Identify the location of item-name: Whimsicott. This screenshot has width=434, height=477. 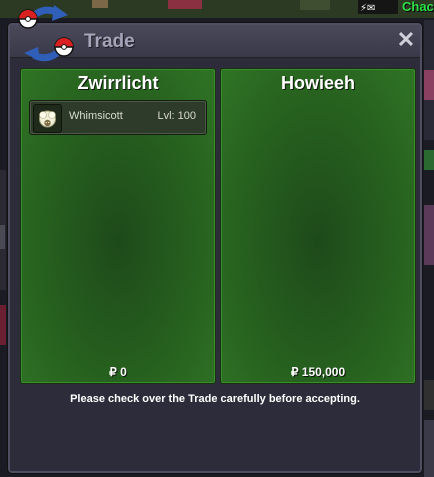
(96, 116).